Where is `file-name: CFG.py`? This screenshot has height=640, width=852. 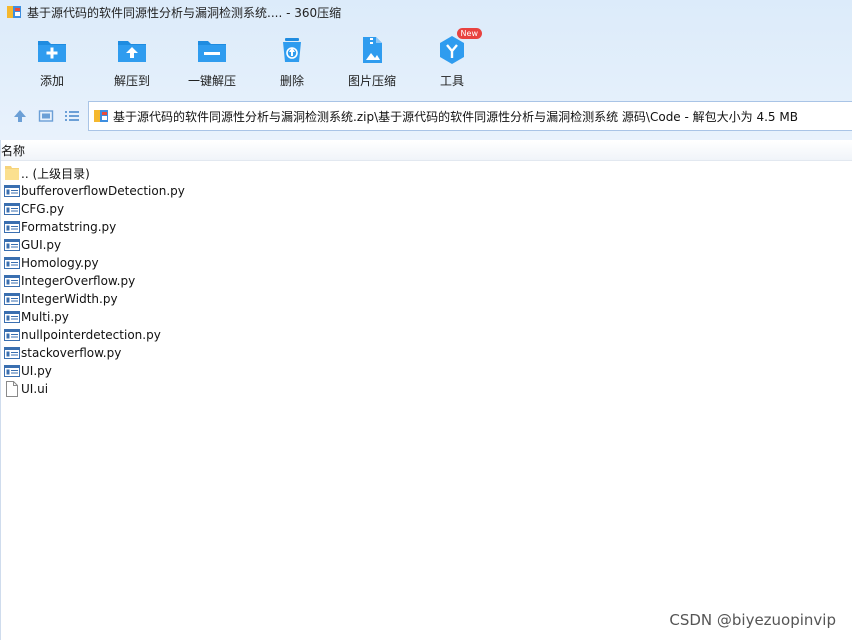 file-name: CFG.py is located at coordinates (43, 209).